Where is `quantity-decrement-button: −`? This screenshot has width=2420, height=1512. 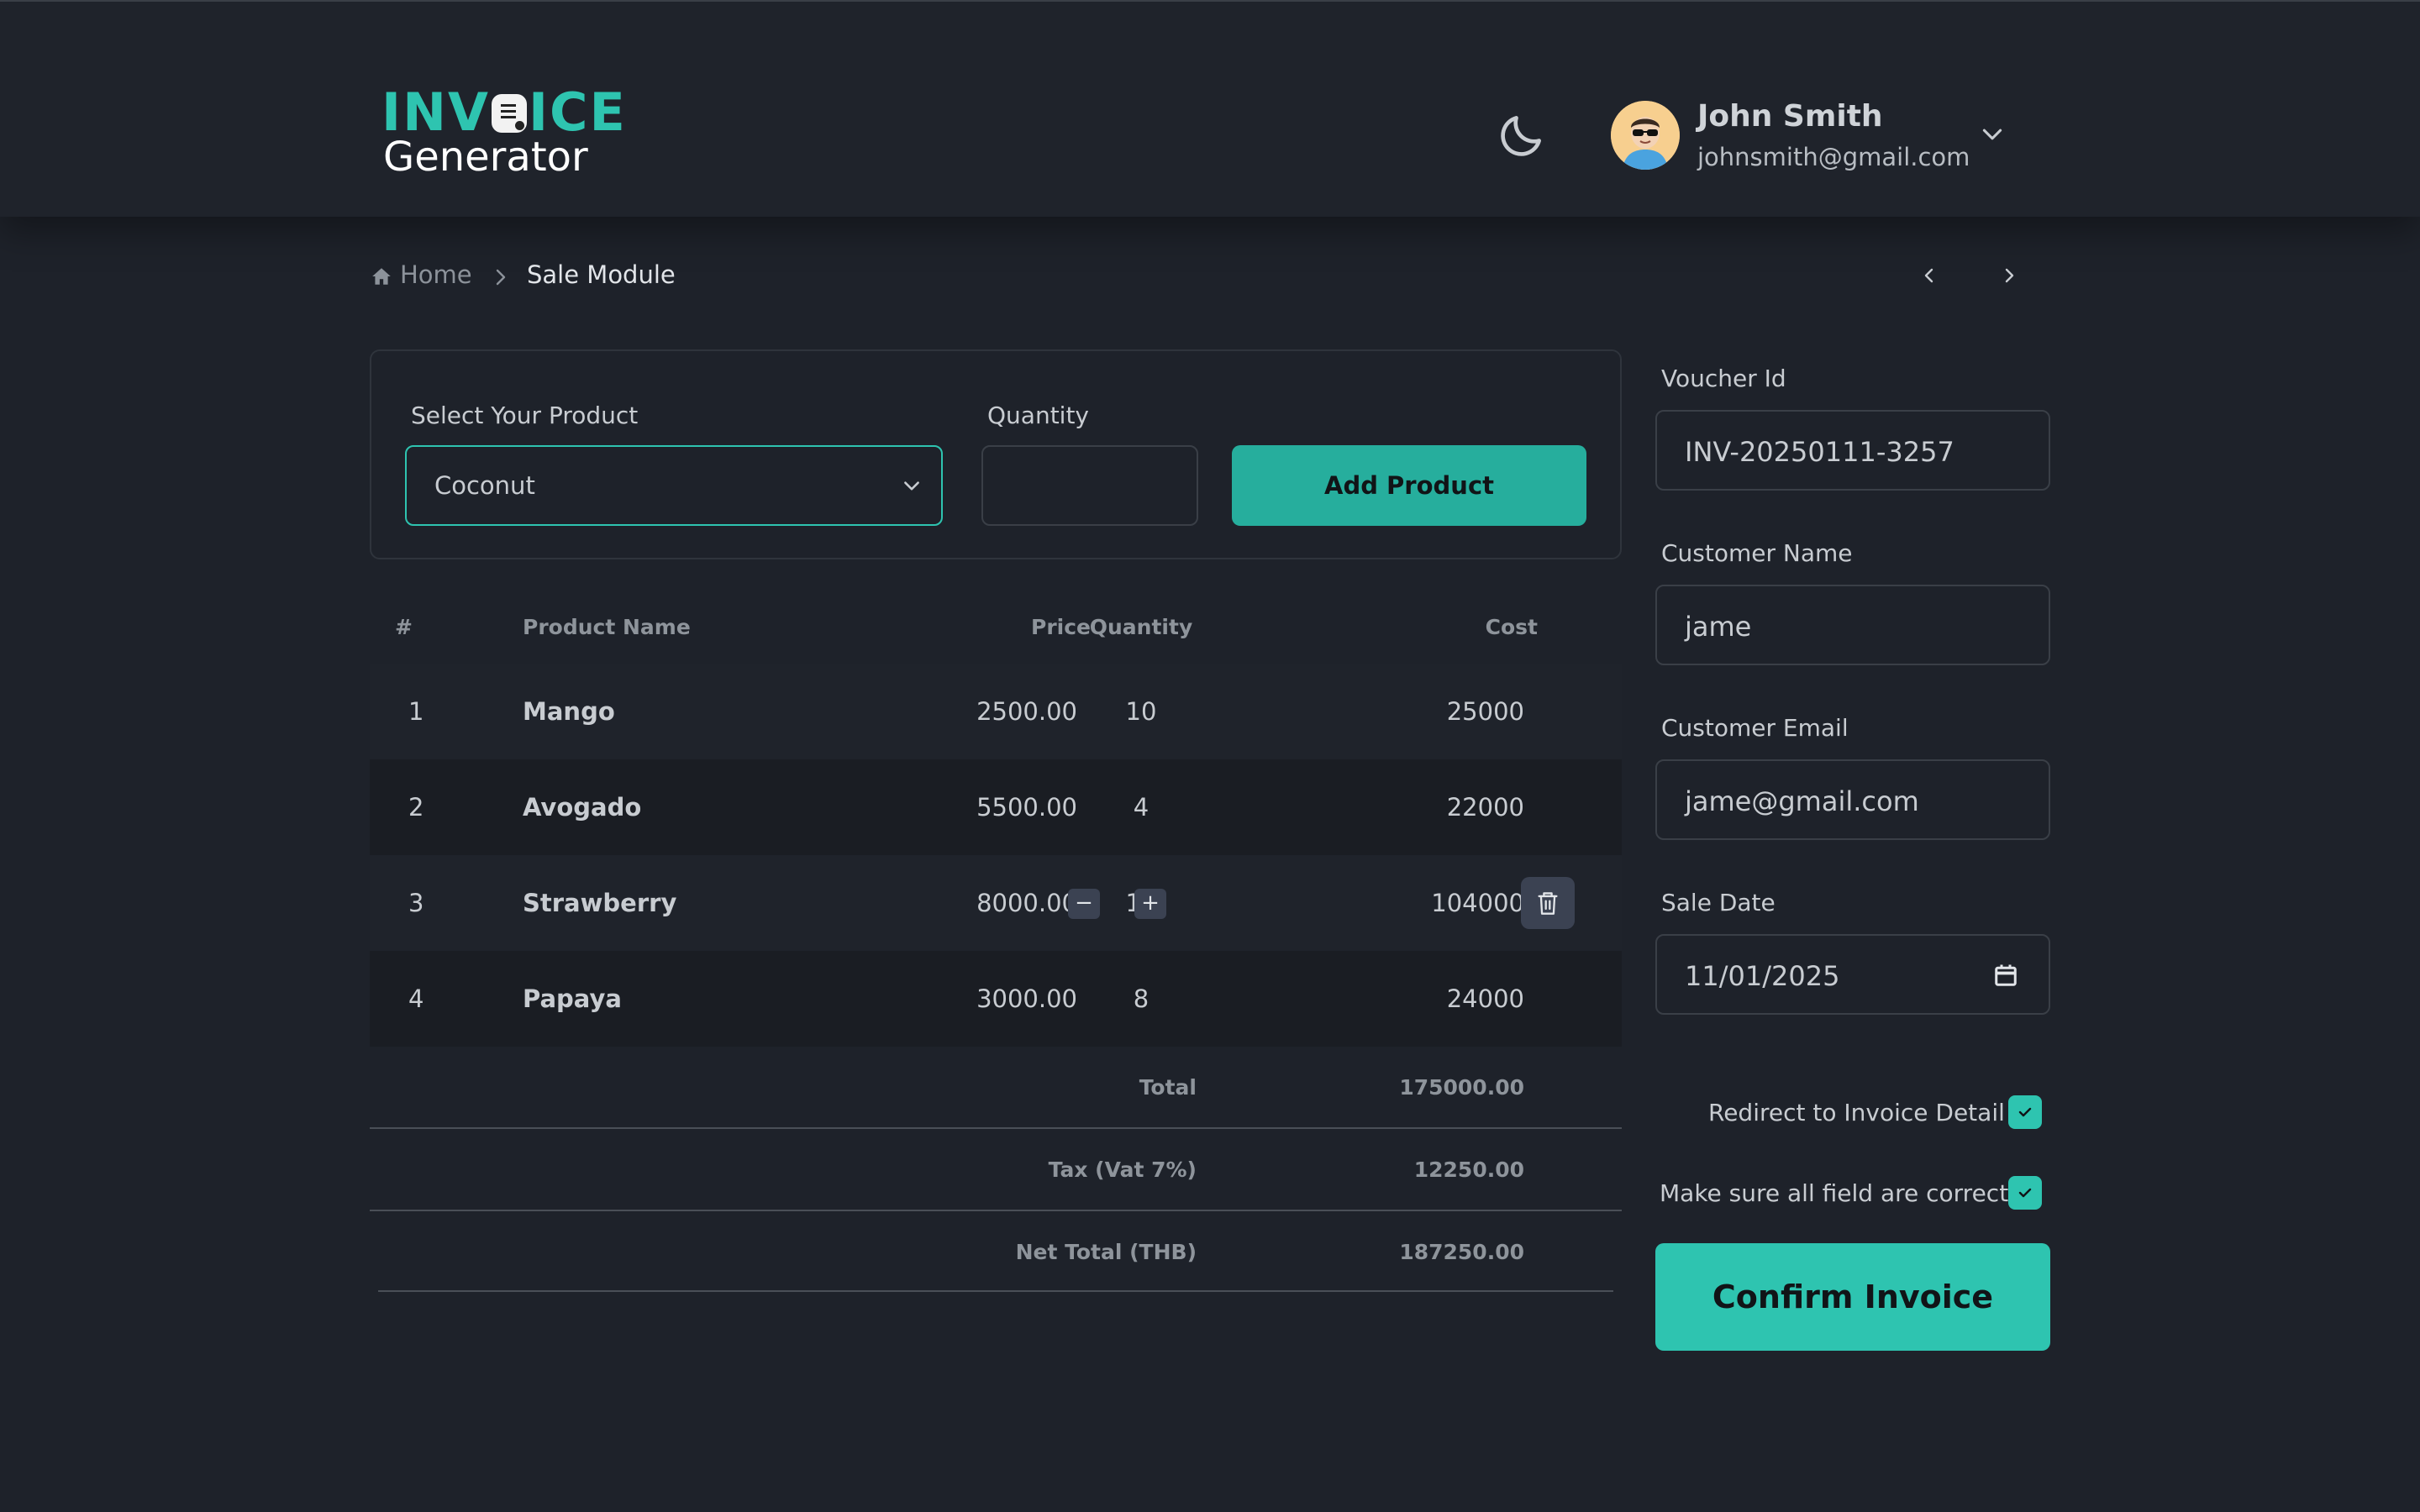
quantity-decrement-button: − is located at coordinates (1084, 904).